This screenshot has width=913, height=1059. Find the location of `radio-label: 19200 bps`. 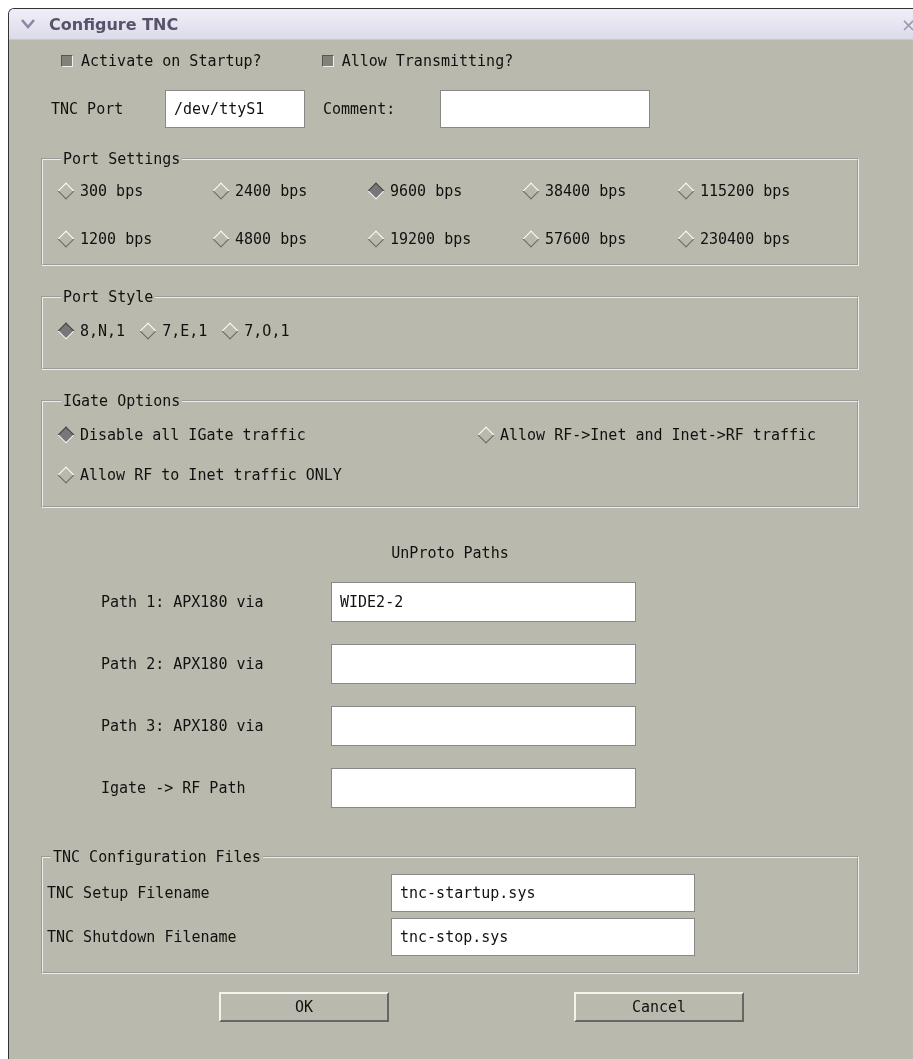

radio-label: 19200 bps is located at coordinates (431, 239).